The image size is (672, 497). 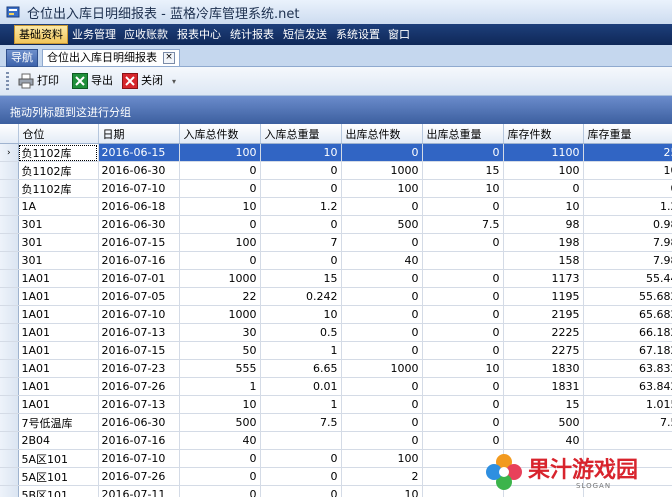 What do you see at coordinates (220, 422) in the screenshot?
I see `table-cell: 500` at bounding box center [220, 422].